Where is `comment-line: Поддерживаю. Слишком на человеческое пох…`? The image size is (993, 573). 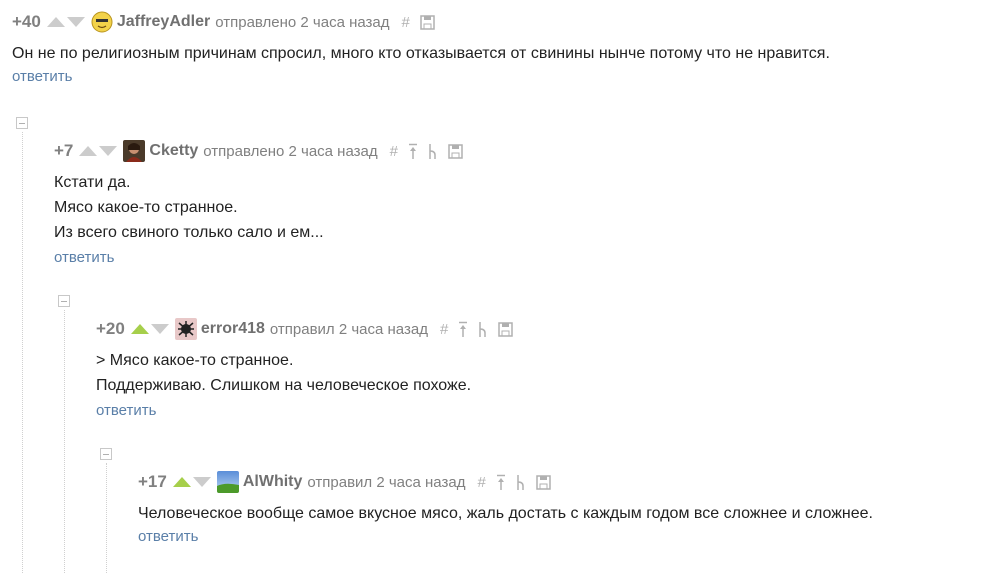 comment-line: Поддерживаю. Слишком на человеческое пох… is located at coordinates (284, 385).